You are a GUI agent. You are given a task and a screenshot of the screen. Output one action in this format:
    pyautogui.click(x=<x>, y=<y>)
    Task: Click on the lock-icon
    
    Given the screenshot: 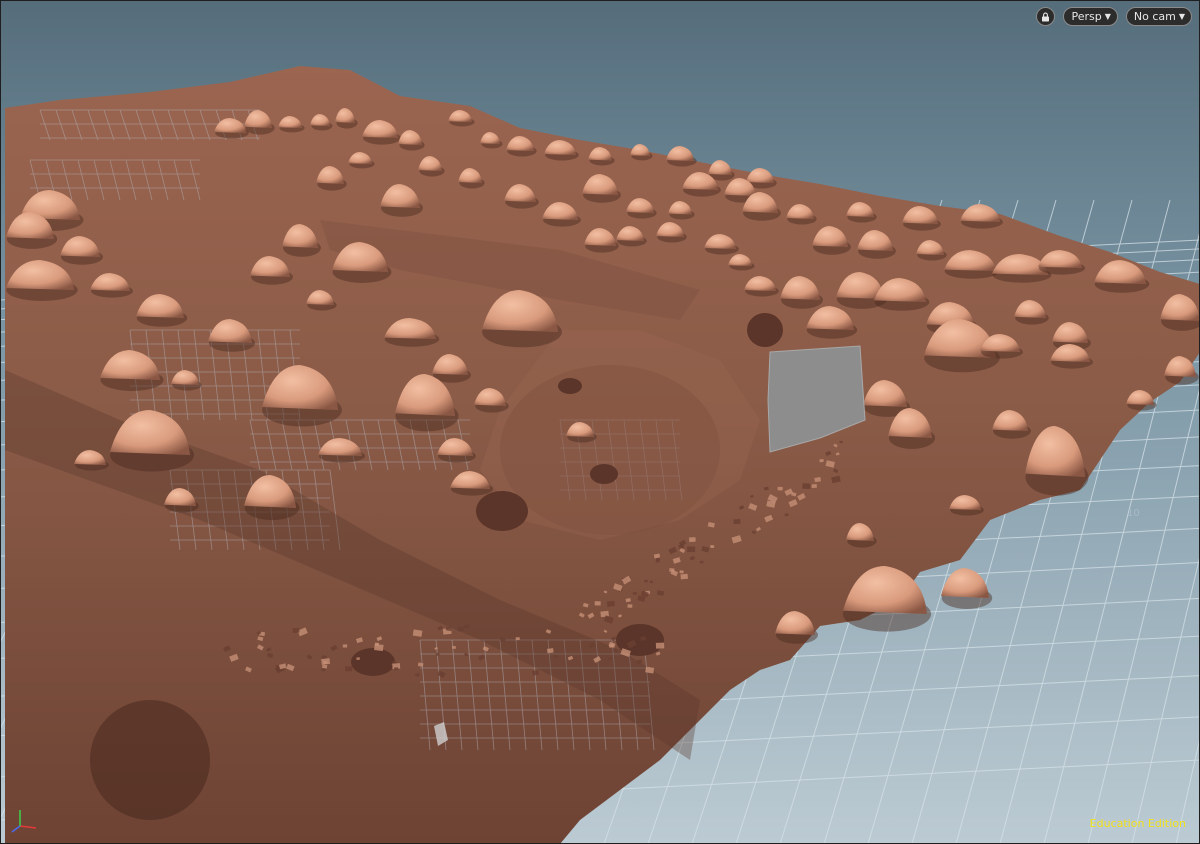 What is the action you would take?
    pyautogui.click(x=1046, y=16)
    